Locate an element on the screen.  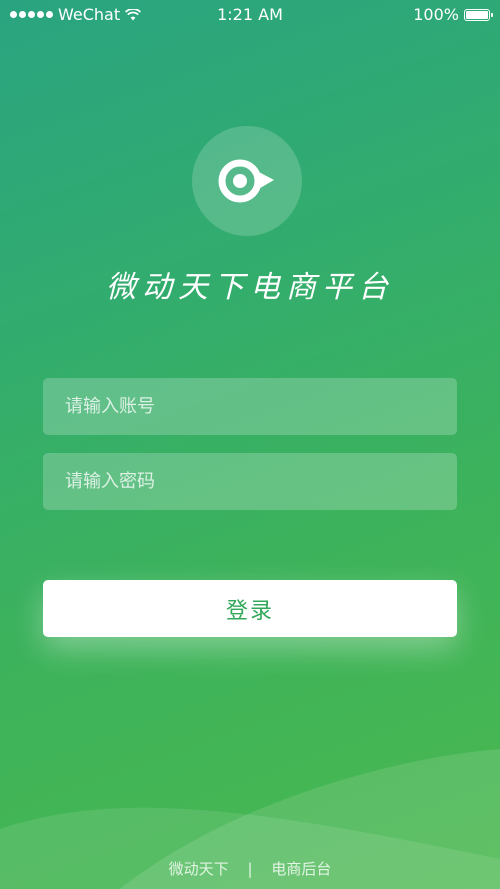
password-field is located at coordinates (250, 481).